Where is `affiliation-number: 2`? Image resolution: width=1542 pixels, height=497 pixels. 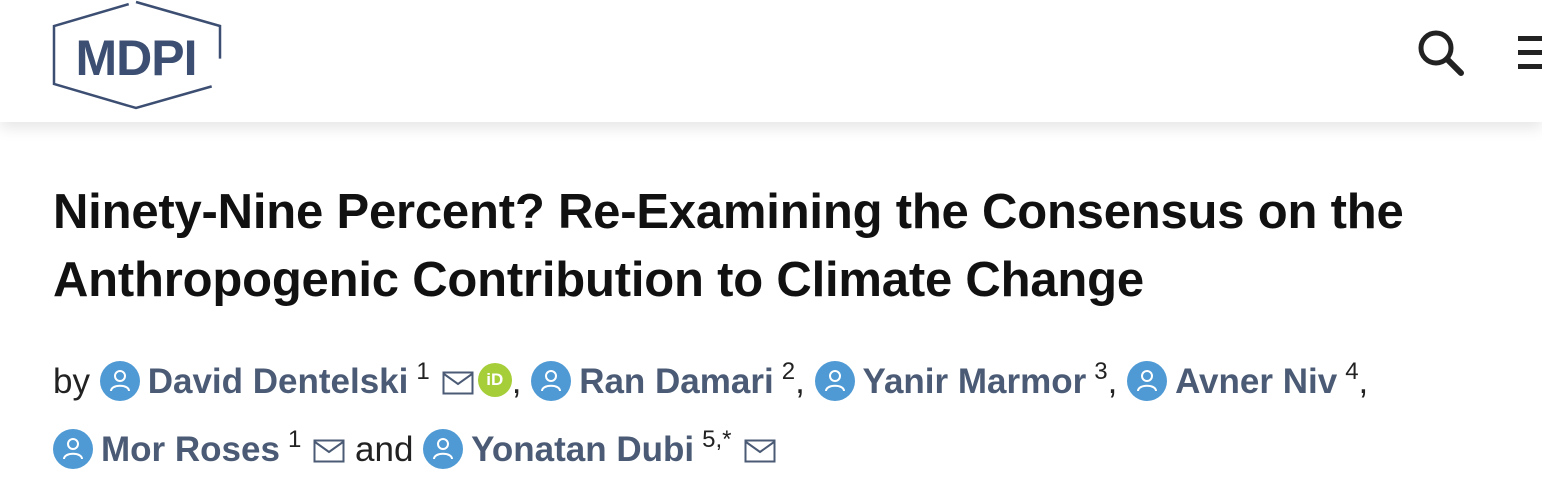
affiliation-number: 2 is located at coordinates (788, 371).